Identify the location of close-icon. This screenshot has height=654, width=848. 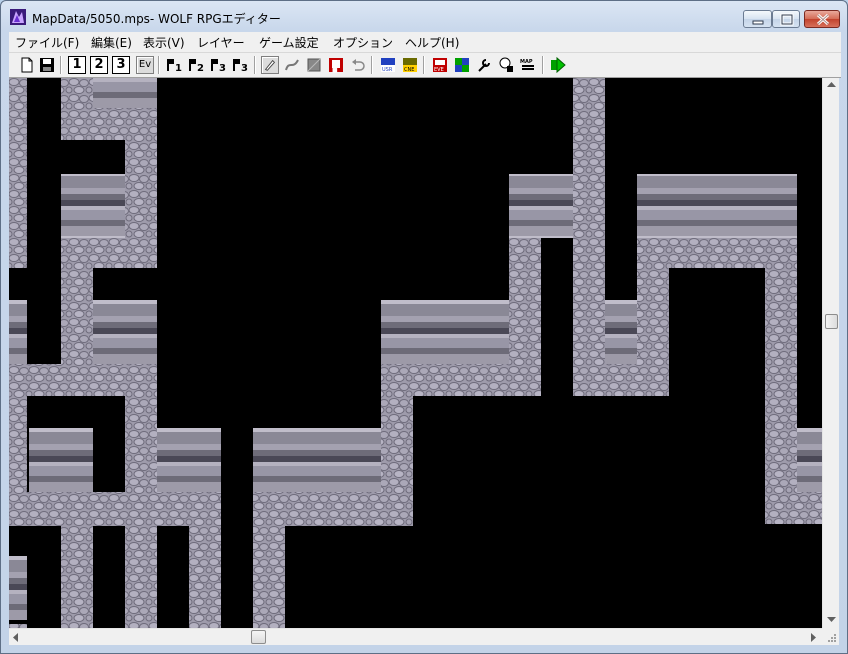
(823, 19).